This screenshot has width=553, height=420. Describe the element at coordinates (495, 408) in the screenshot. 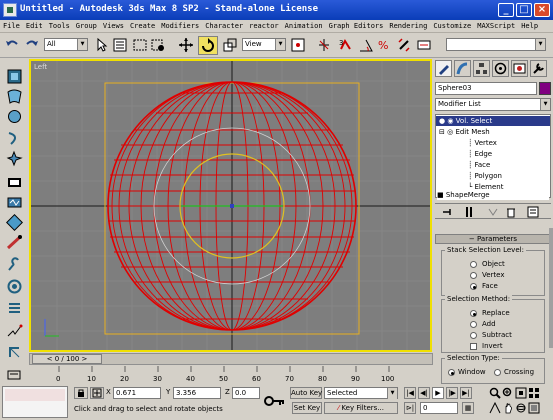

I see `field-of-view-icon` at that location.